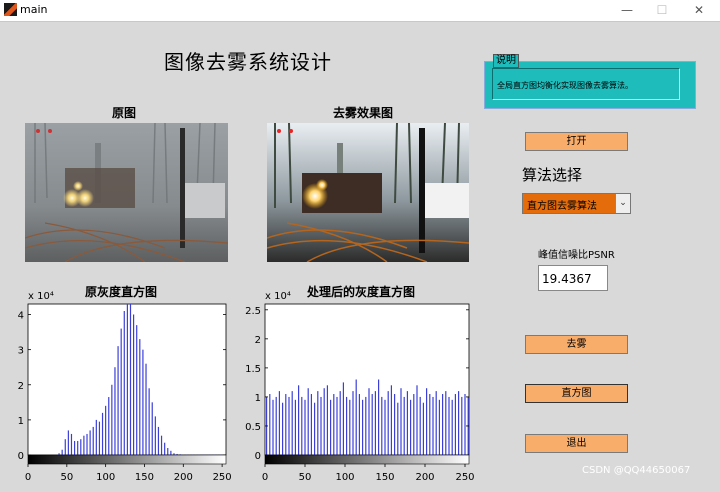  I want to click on dehazed-image-title: 去雾效果图, so click(363, 113).